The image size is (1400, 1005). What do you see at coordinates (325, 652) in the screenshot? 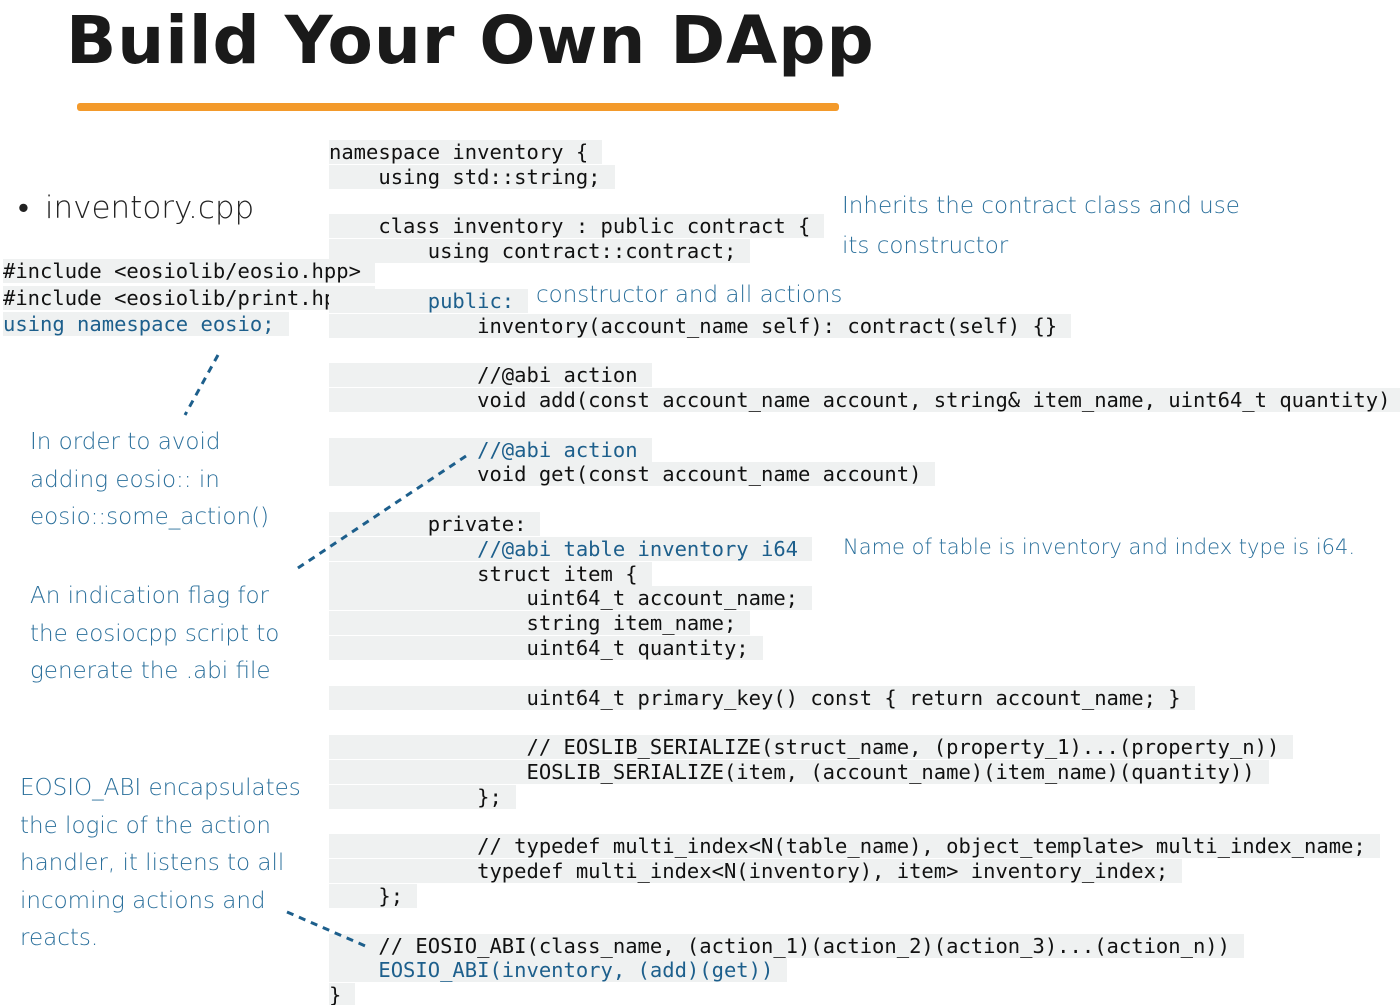
I see `connector-lines` at bounding box center [325, 652].